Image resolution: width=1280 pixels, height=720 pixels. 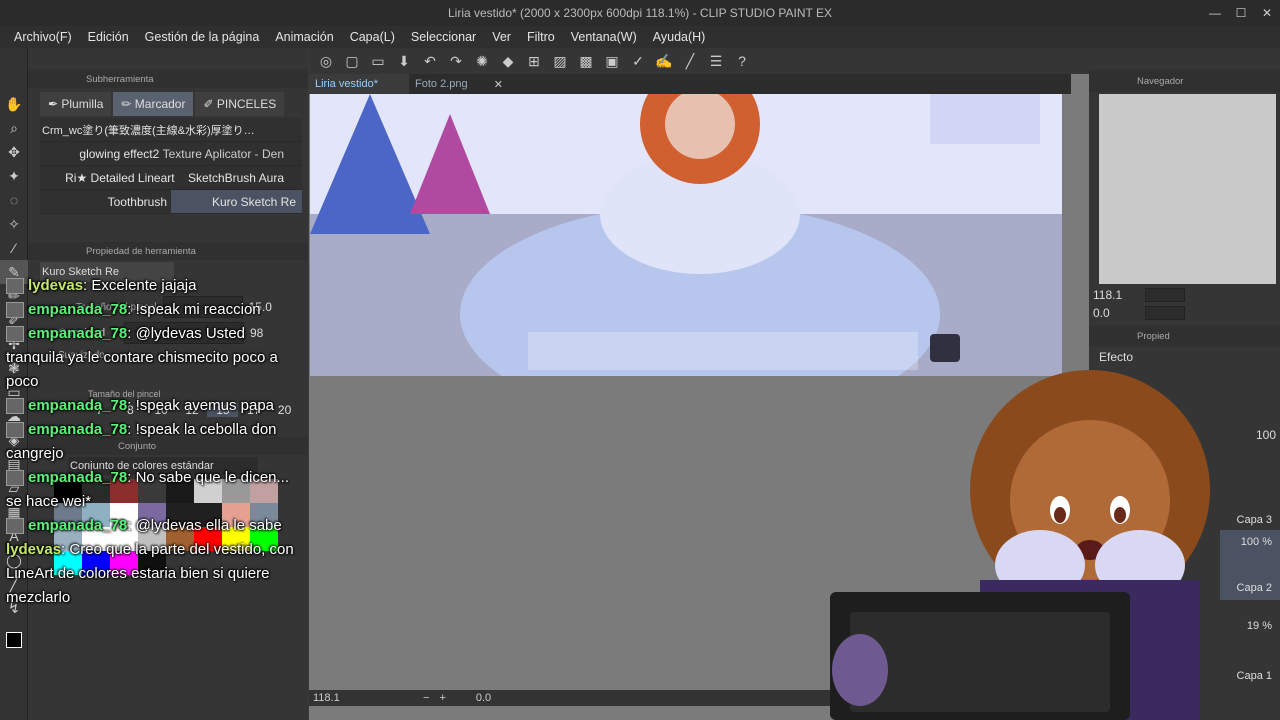 What do you see at coordinates (498, 84) in the screenshot?
I see `close-tab-icon: ✕` at bounding box center [498, 84].